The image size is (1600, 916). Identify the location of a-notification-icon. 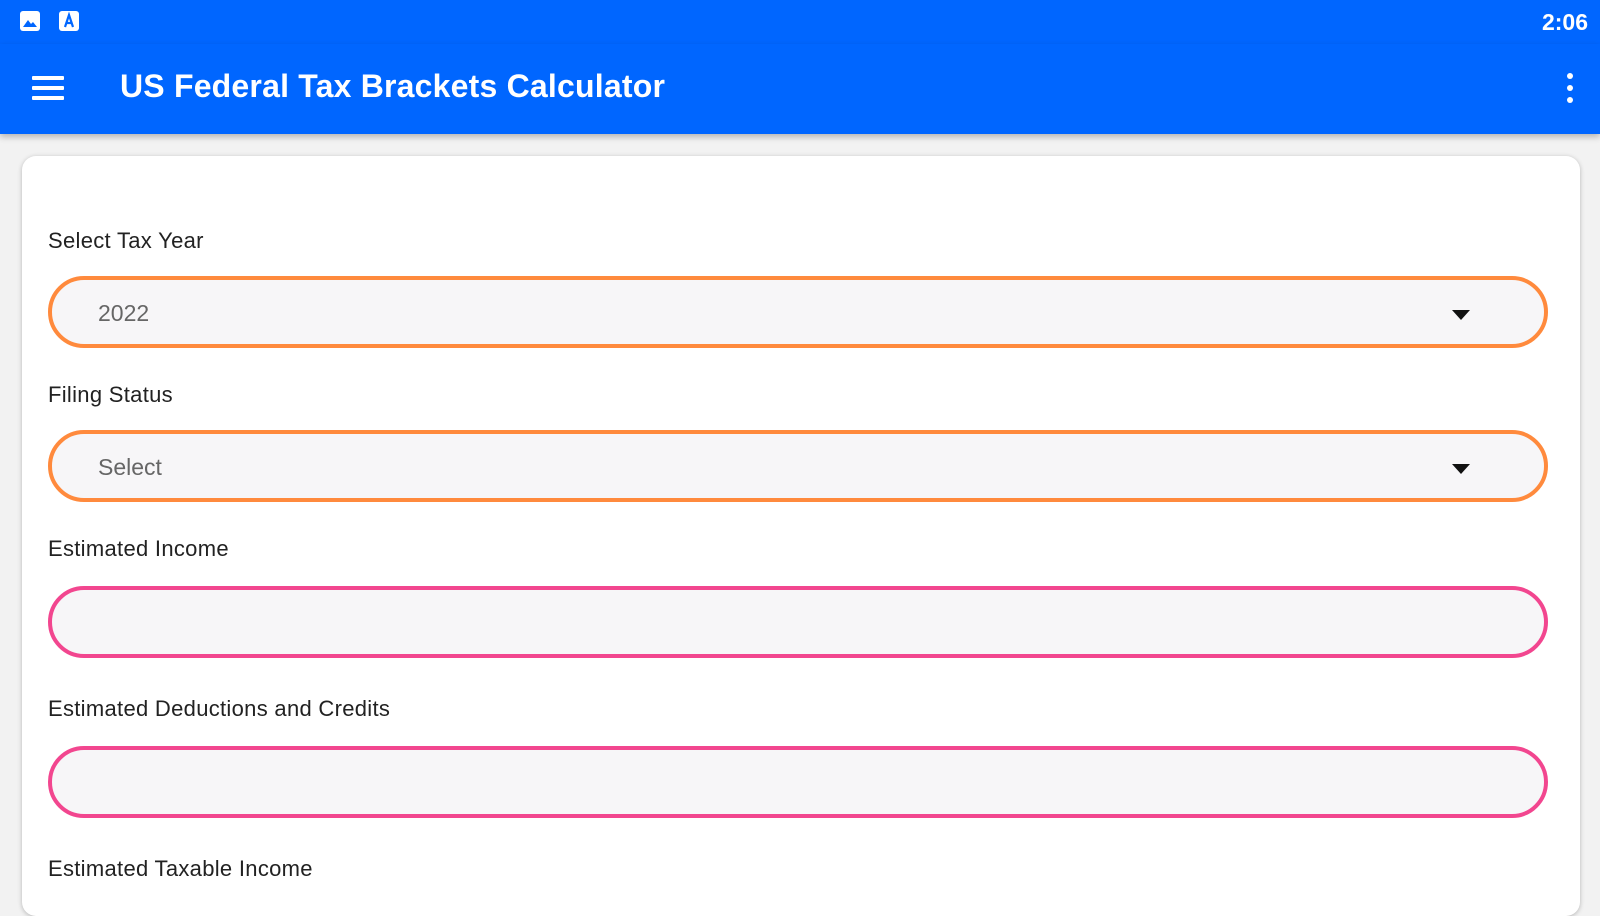
(69, 21).